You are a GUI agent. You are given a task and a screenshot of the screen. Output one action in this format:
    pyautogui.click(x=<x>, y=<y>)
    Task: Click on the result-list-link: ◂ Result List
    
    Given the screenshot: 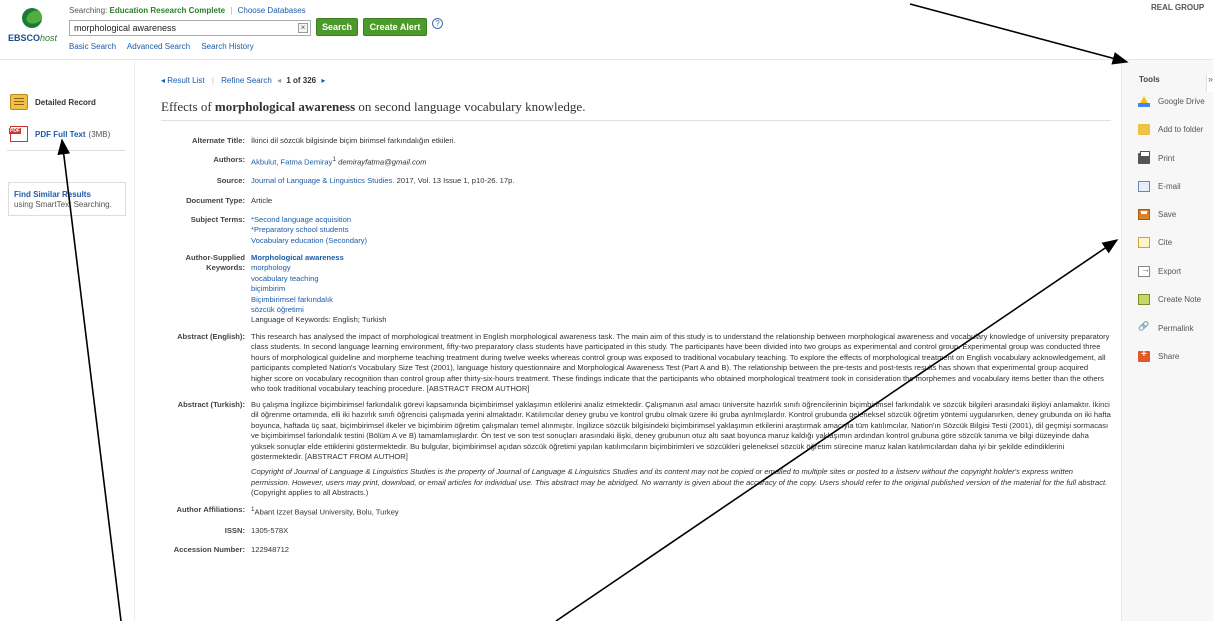 What is the action you would take?
    pyautogui.click(x=183, y=80)
    